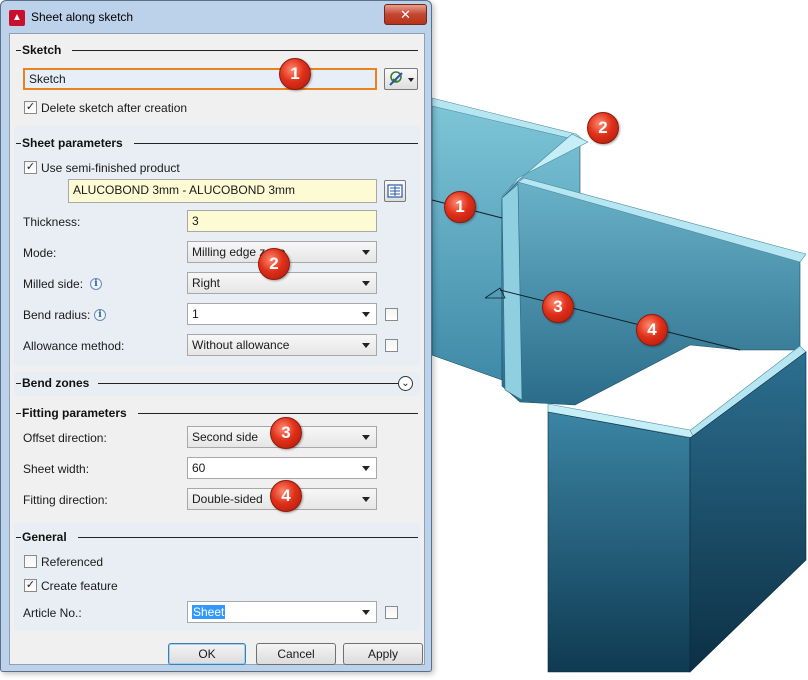  Describe the element at coordinates (206, 283) in the screenshot. I see `milled-side-value: Right` at that location.